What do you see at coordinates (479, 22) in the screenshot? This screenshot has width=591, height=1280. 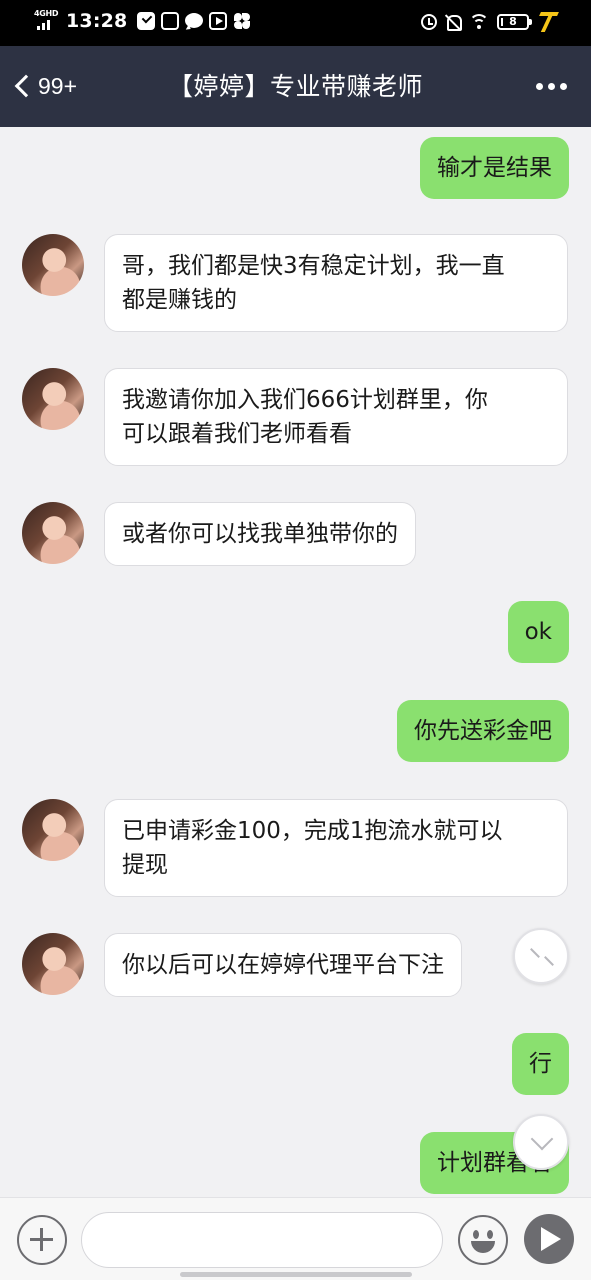 I see `wifi-icon` at bounding box center [479, 22].